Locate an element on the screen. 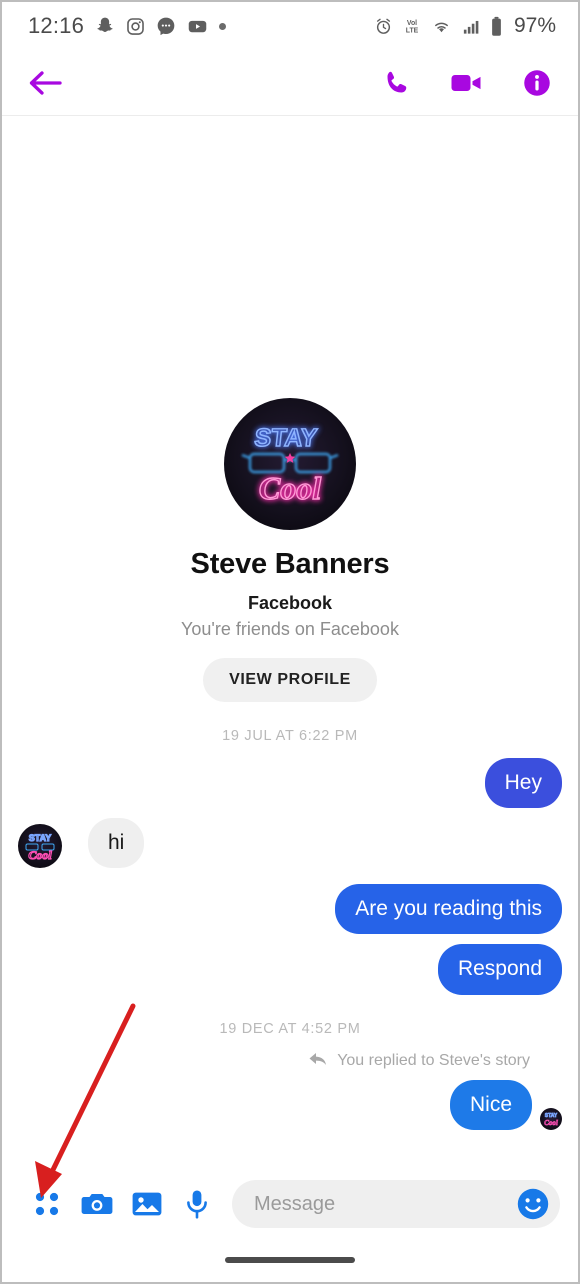 The width and height of the screenshot is (580, 1284). message-input-field is located at coordinates (396, 1204).